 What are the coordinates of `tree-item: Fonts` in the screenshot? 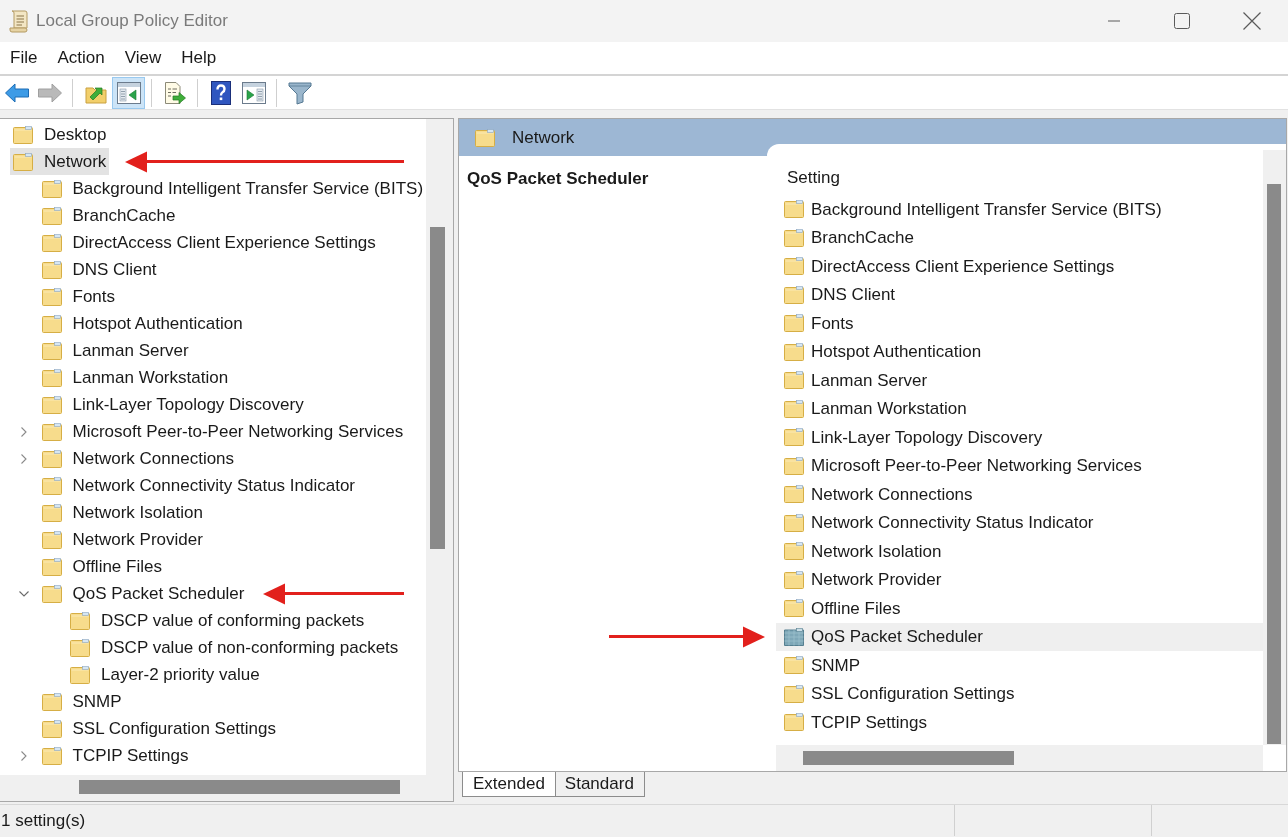 It's located at (78, 296).